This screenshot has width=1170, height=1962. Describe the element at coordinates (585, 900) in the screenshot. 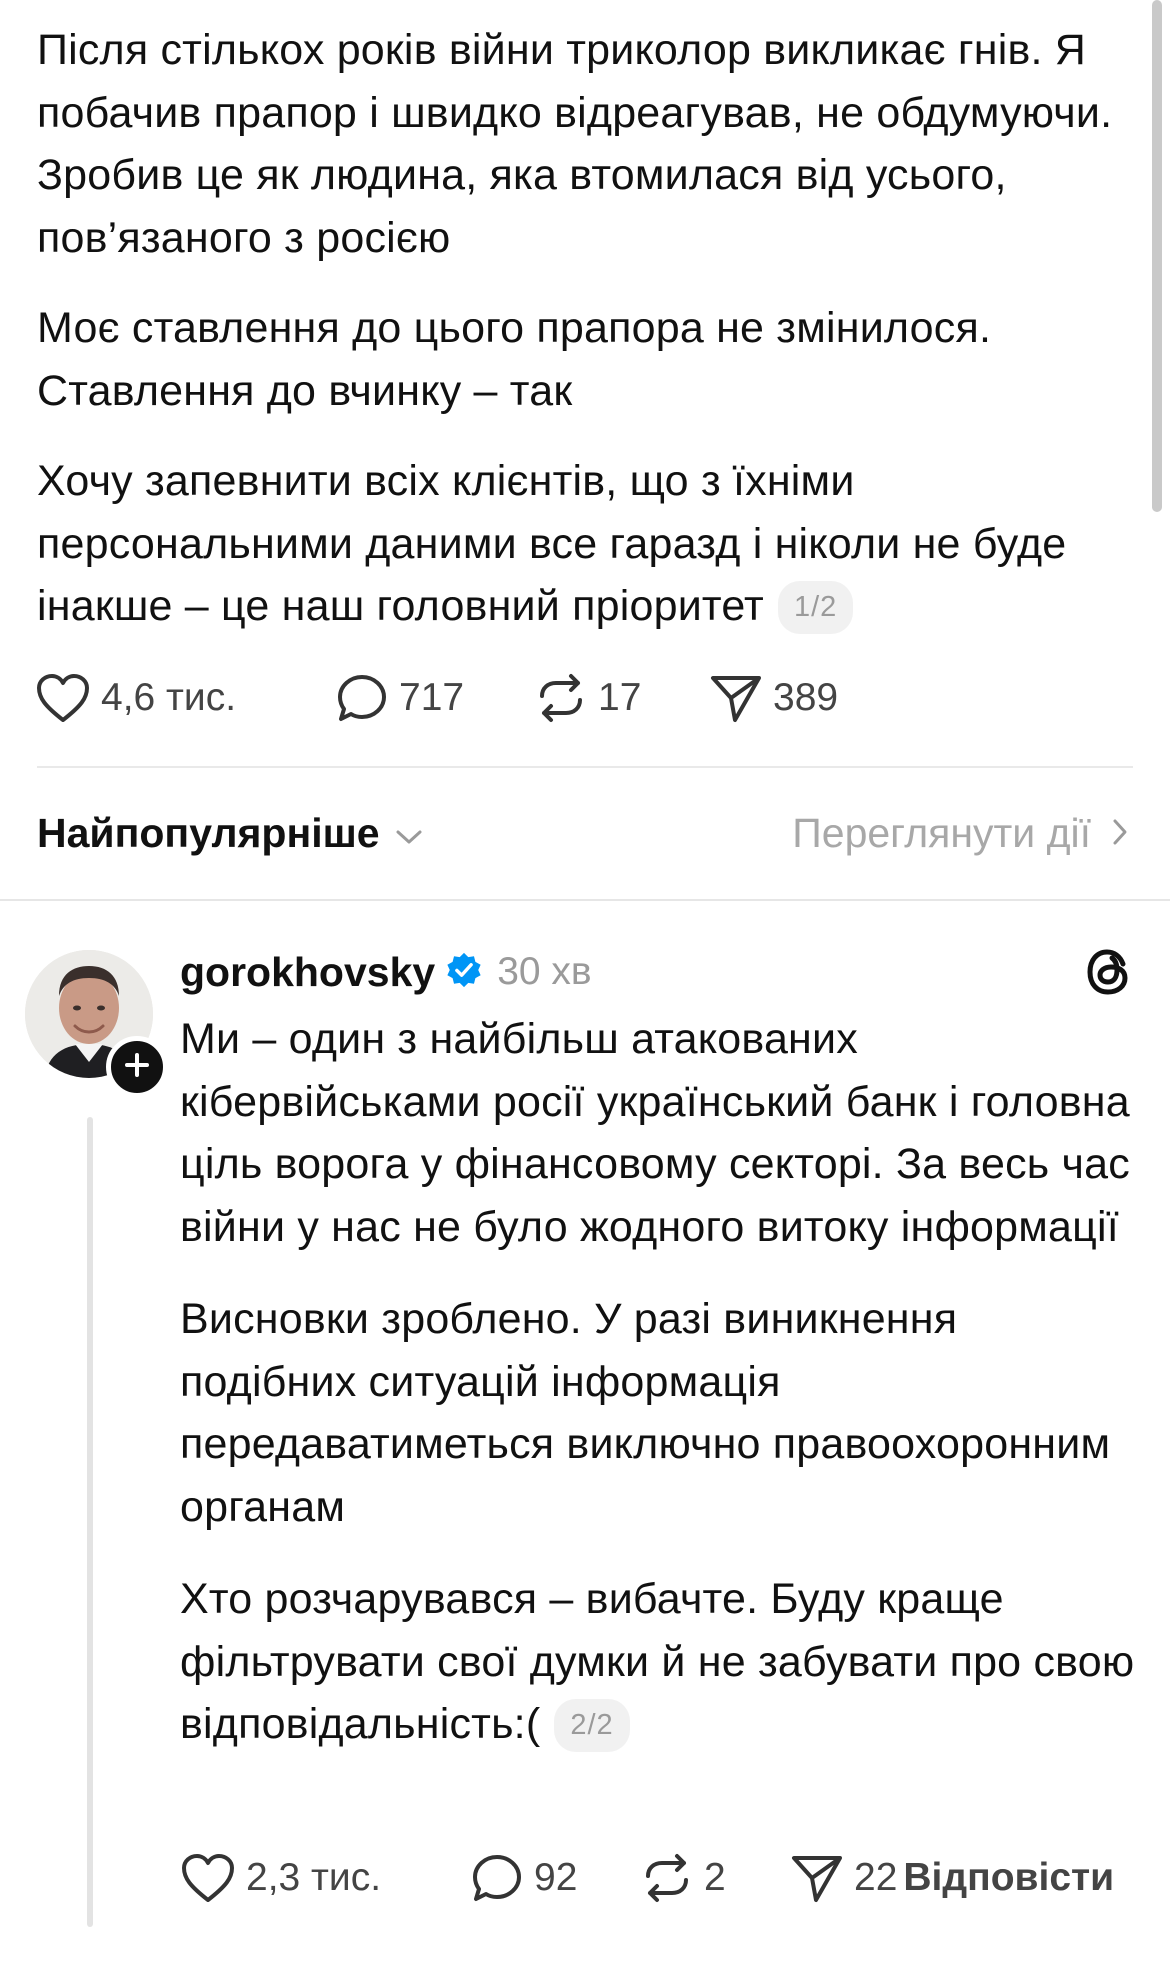

I see `section-divider` at that location.